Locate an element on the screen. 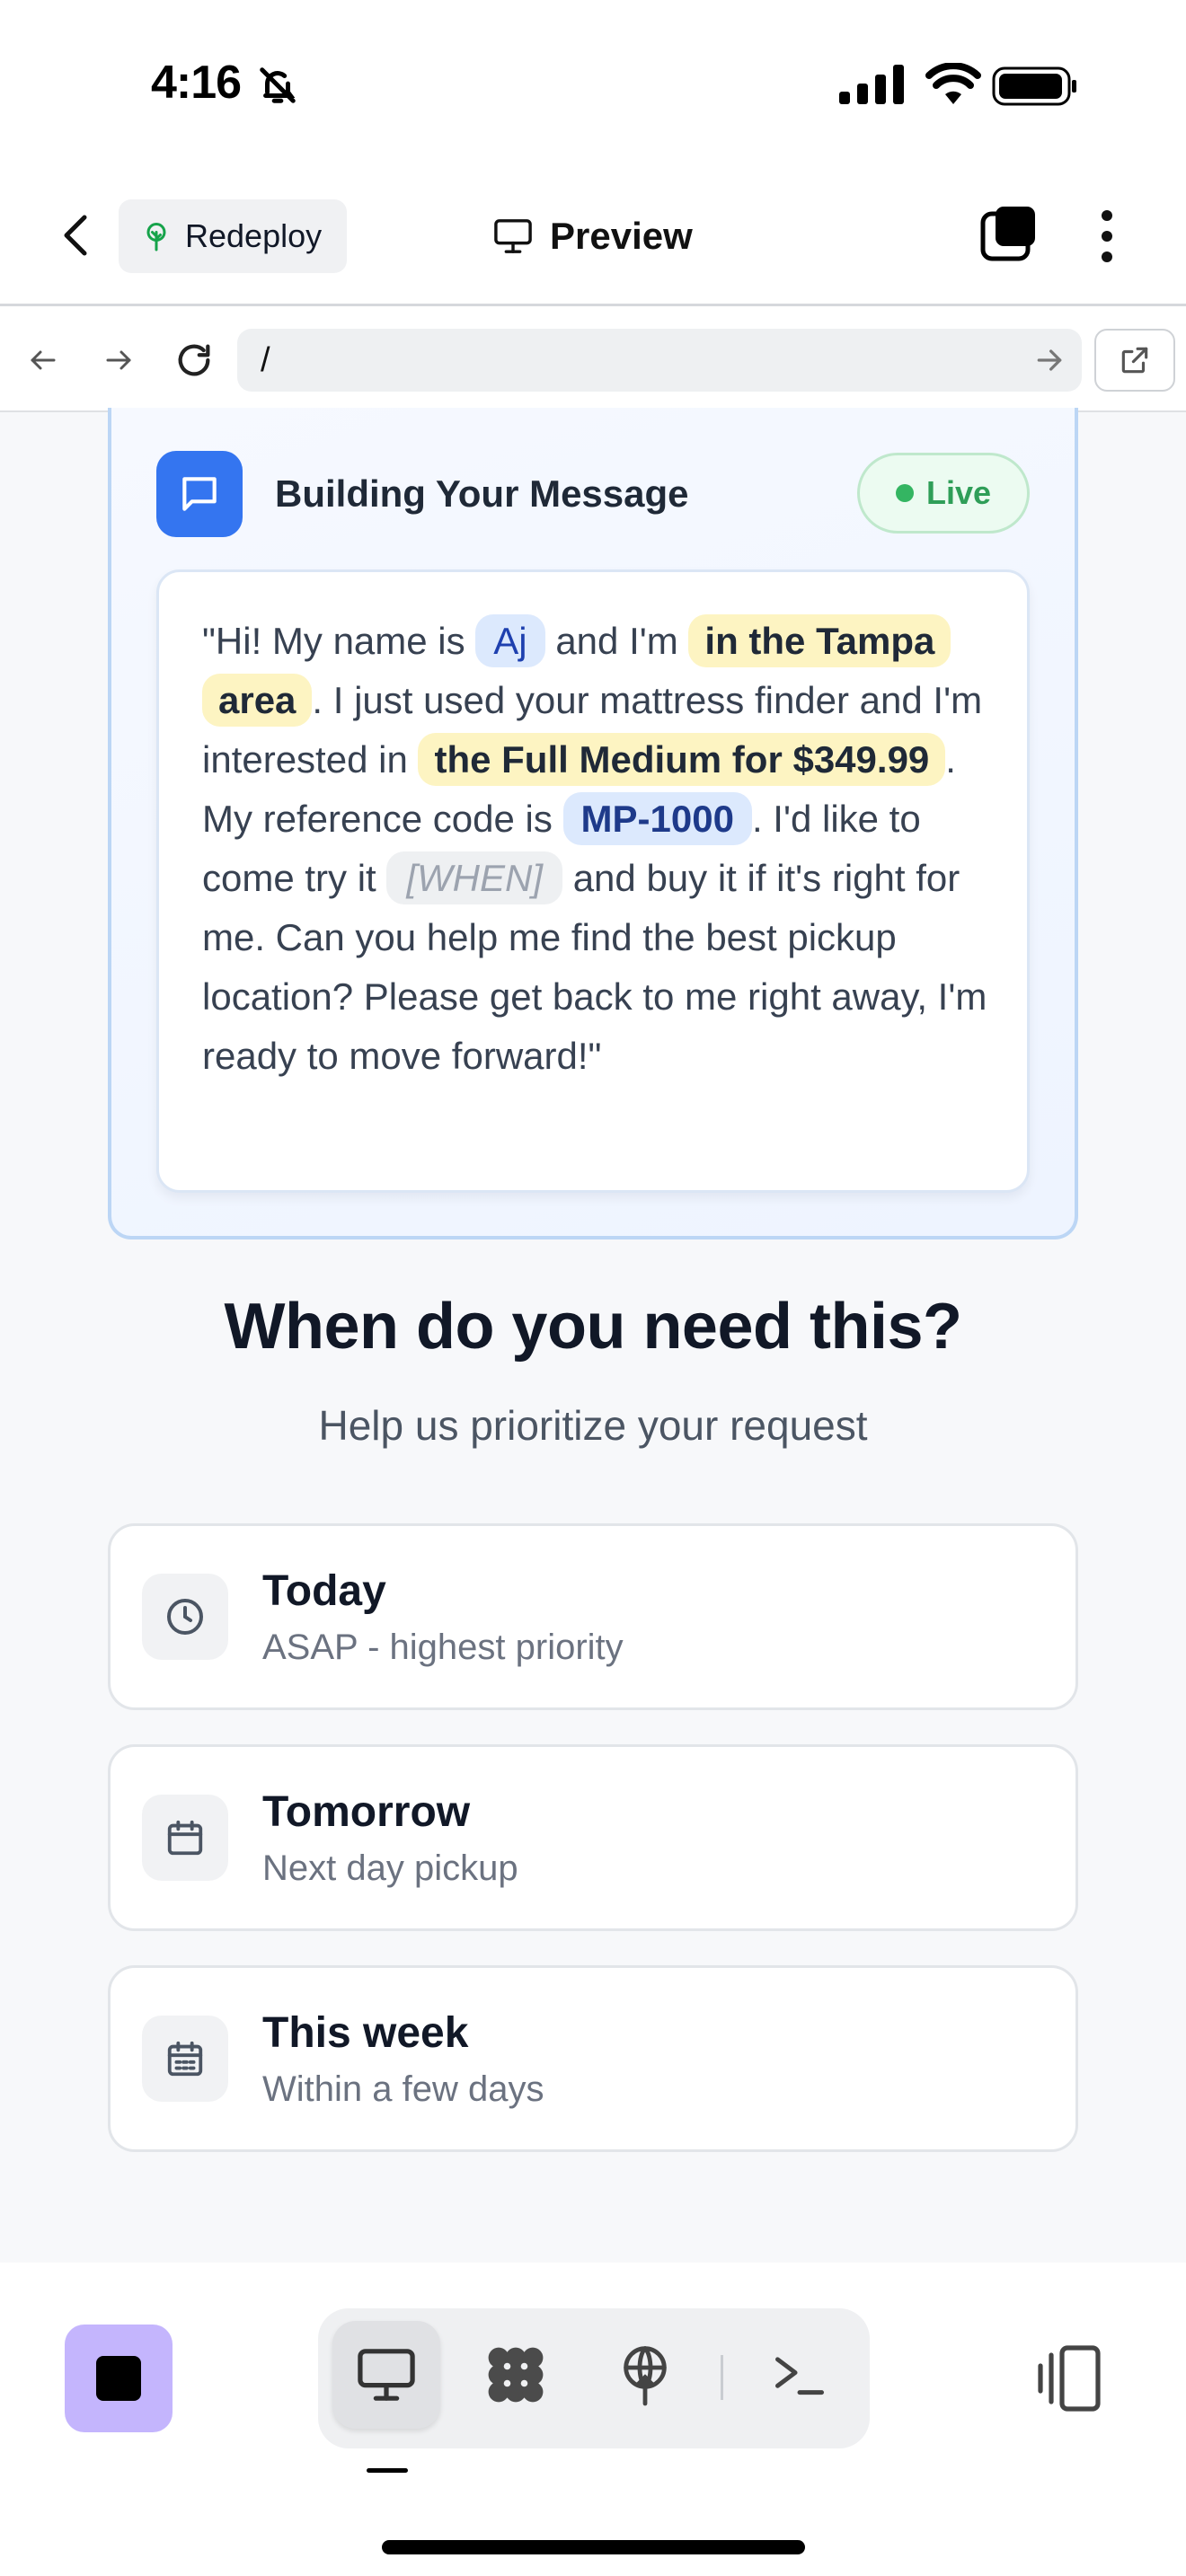 The width and height of the screenshot is (1186, 2576). option-today-title: Today is located at coordinates (324, 1591).